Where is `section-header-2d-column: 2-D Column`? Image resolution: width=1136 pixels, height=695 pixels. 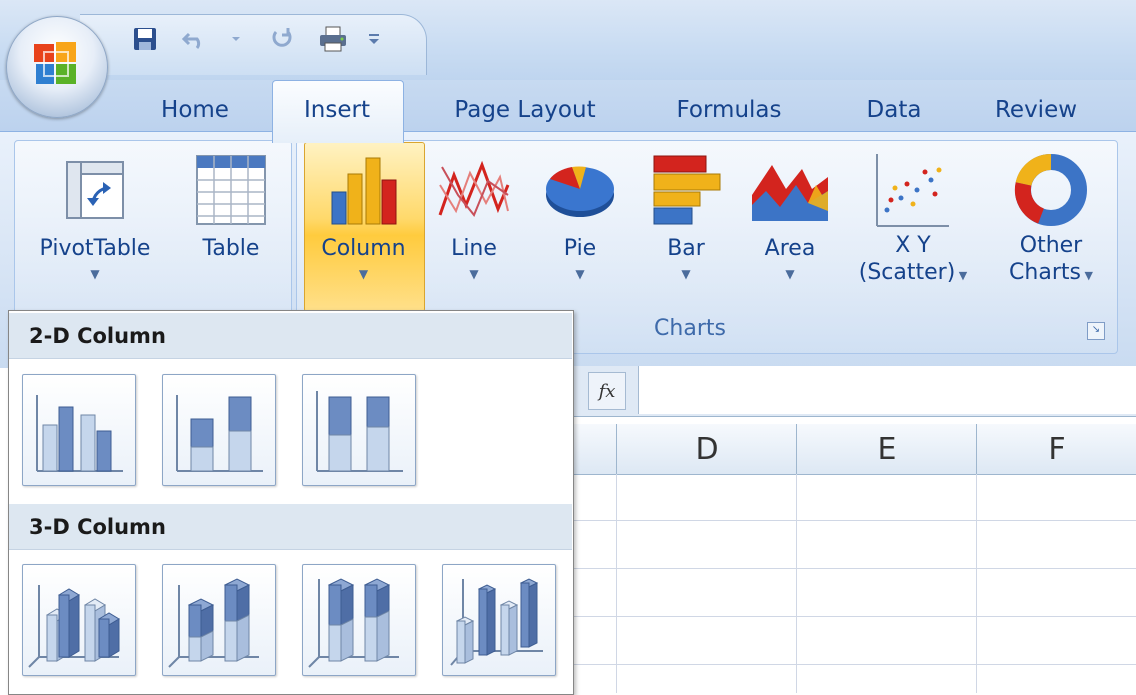
section-header-2d-column: 2-D Column is located at coordinates (290, 336).